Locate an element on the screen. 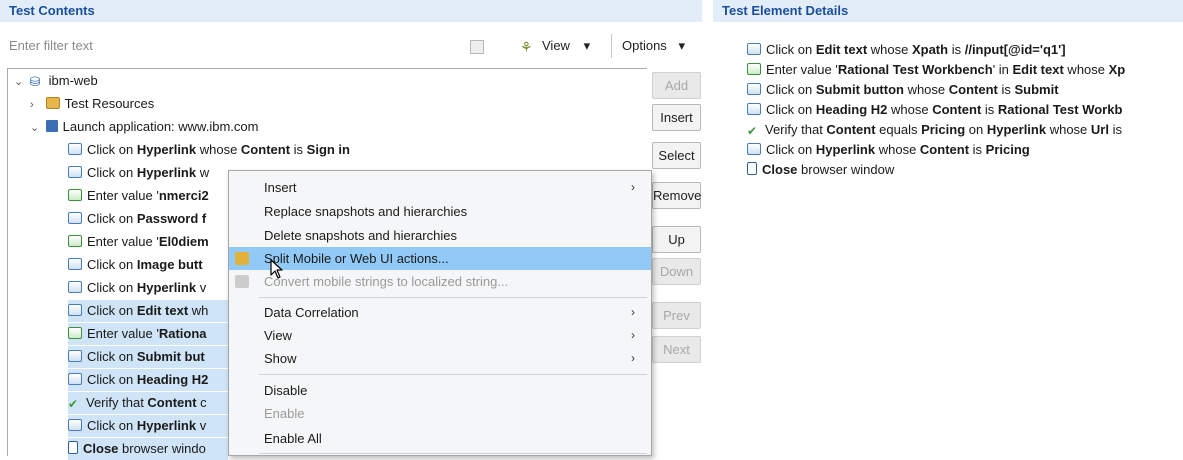 The image size is (1183, 460). test-step-row: Click on Password f is located at coordinates (148, 219).